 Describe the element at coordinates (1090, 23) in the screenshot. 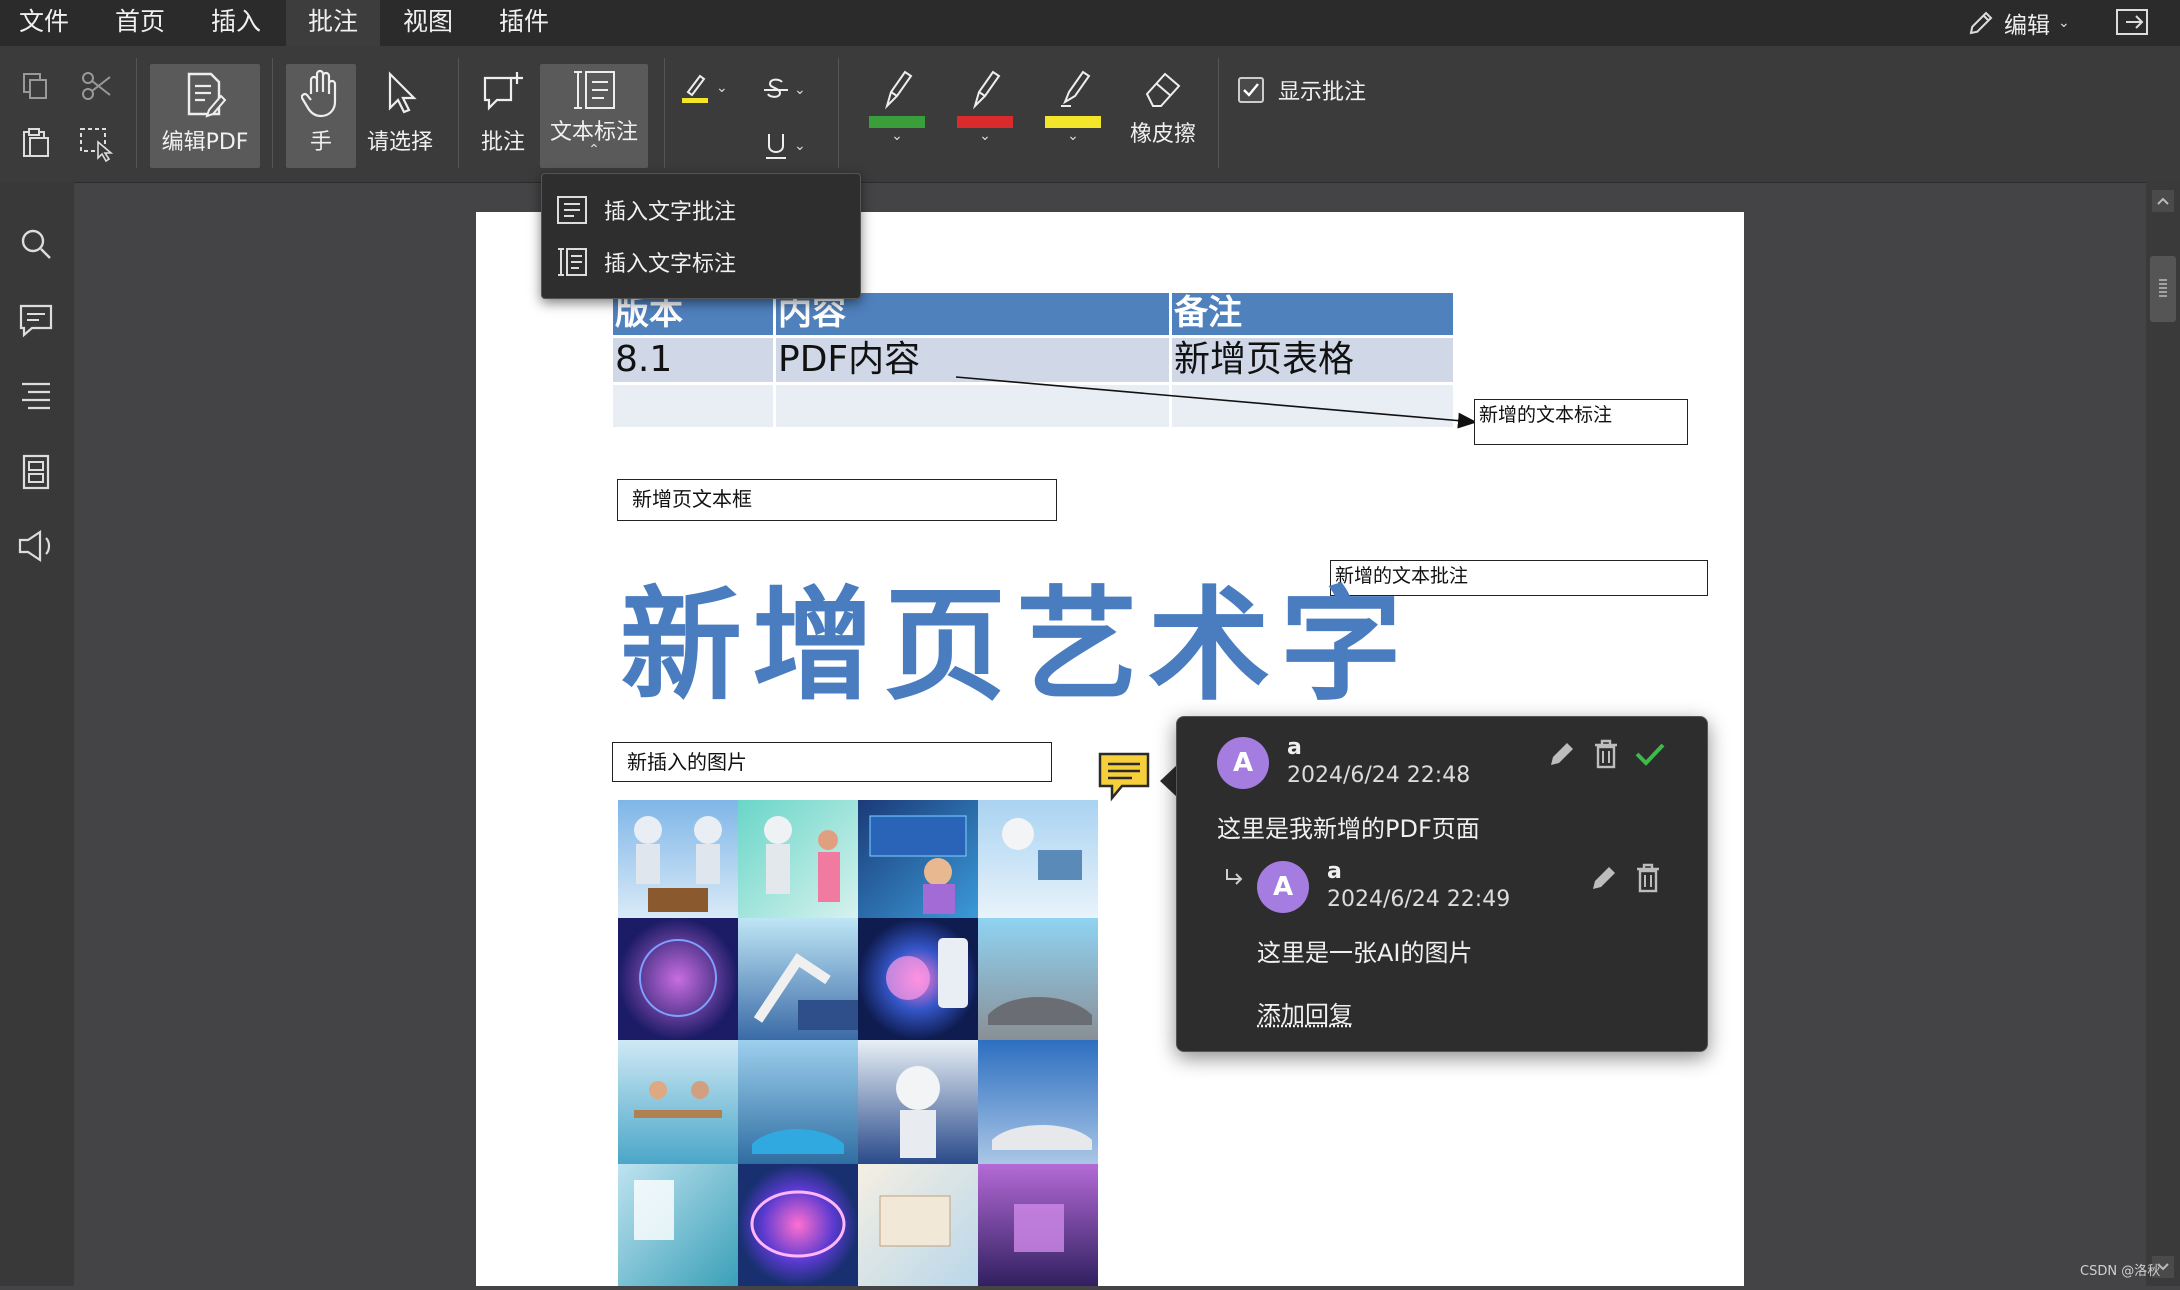

I see `menu-bar: 文件 首页 插入 批注 视图 插件 编辑 ⌄` at that location.